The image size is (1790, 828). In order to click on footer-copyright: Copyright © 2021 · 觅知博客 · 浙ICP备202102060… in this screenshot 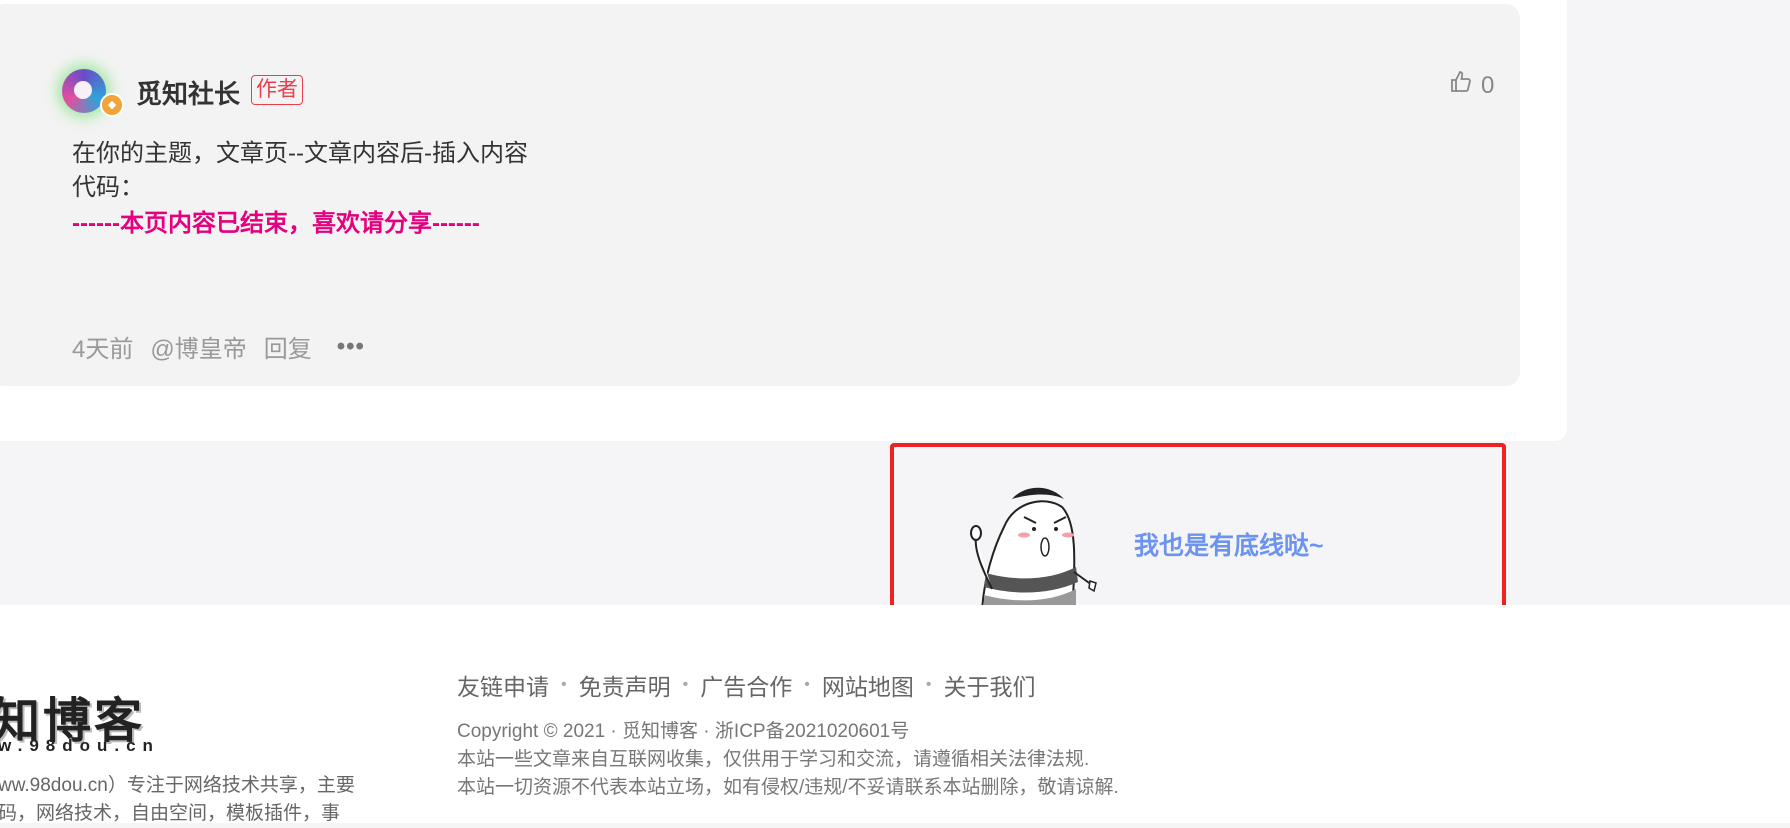, I will do `click(683, 731)`.